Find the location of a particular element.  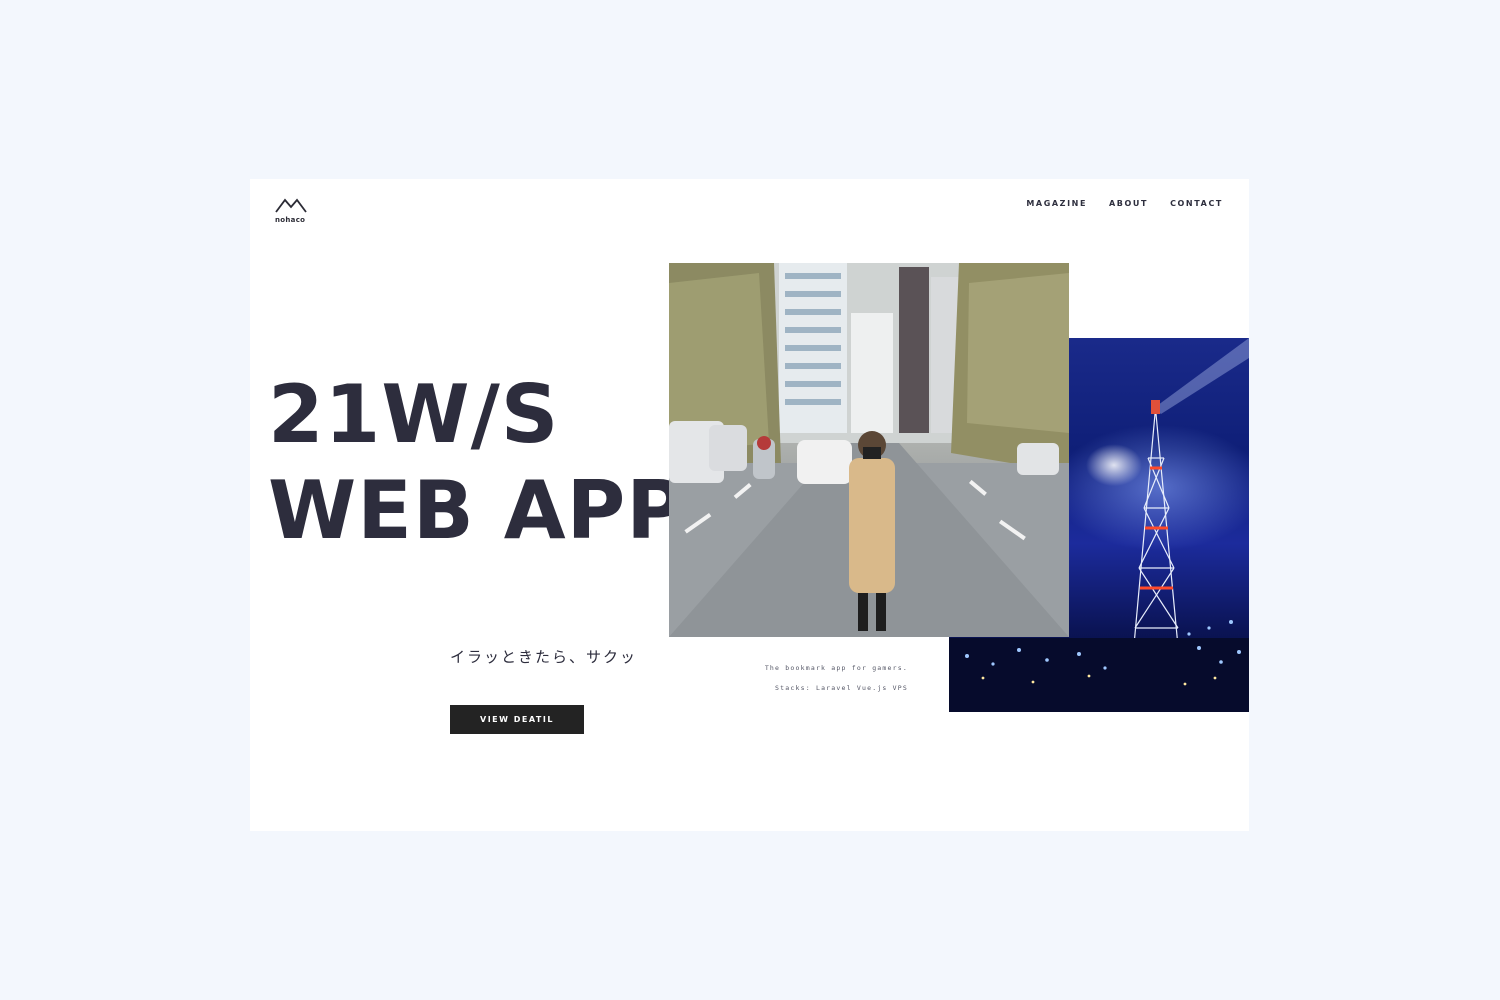

hero-title-line-2: WEB APP is located at coordinates (477, 510).